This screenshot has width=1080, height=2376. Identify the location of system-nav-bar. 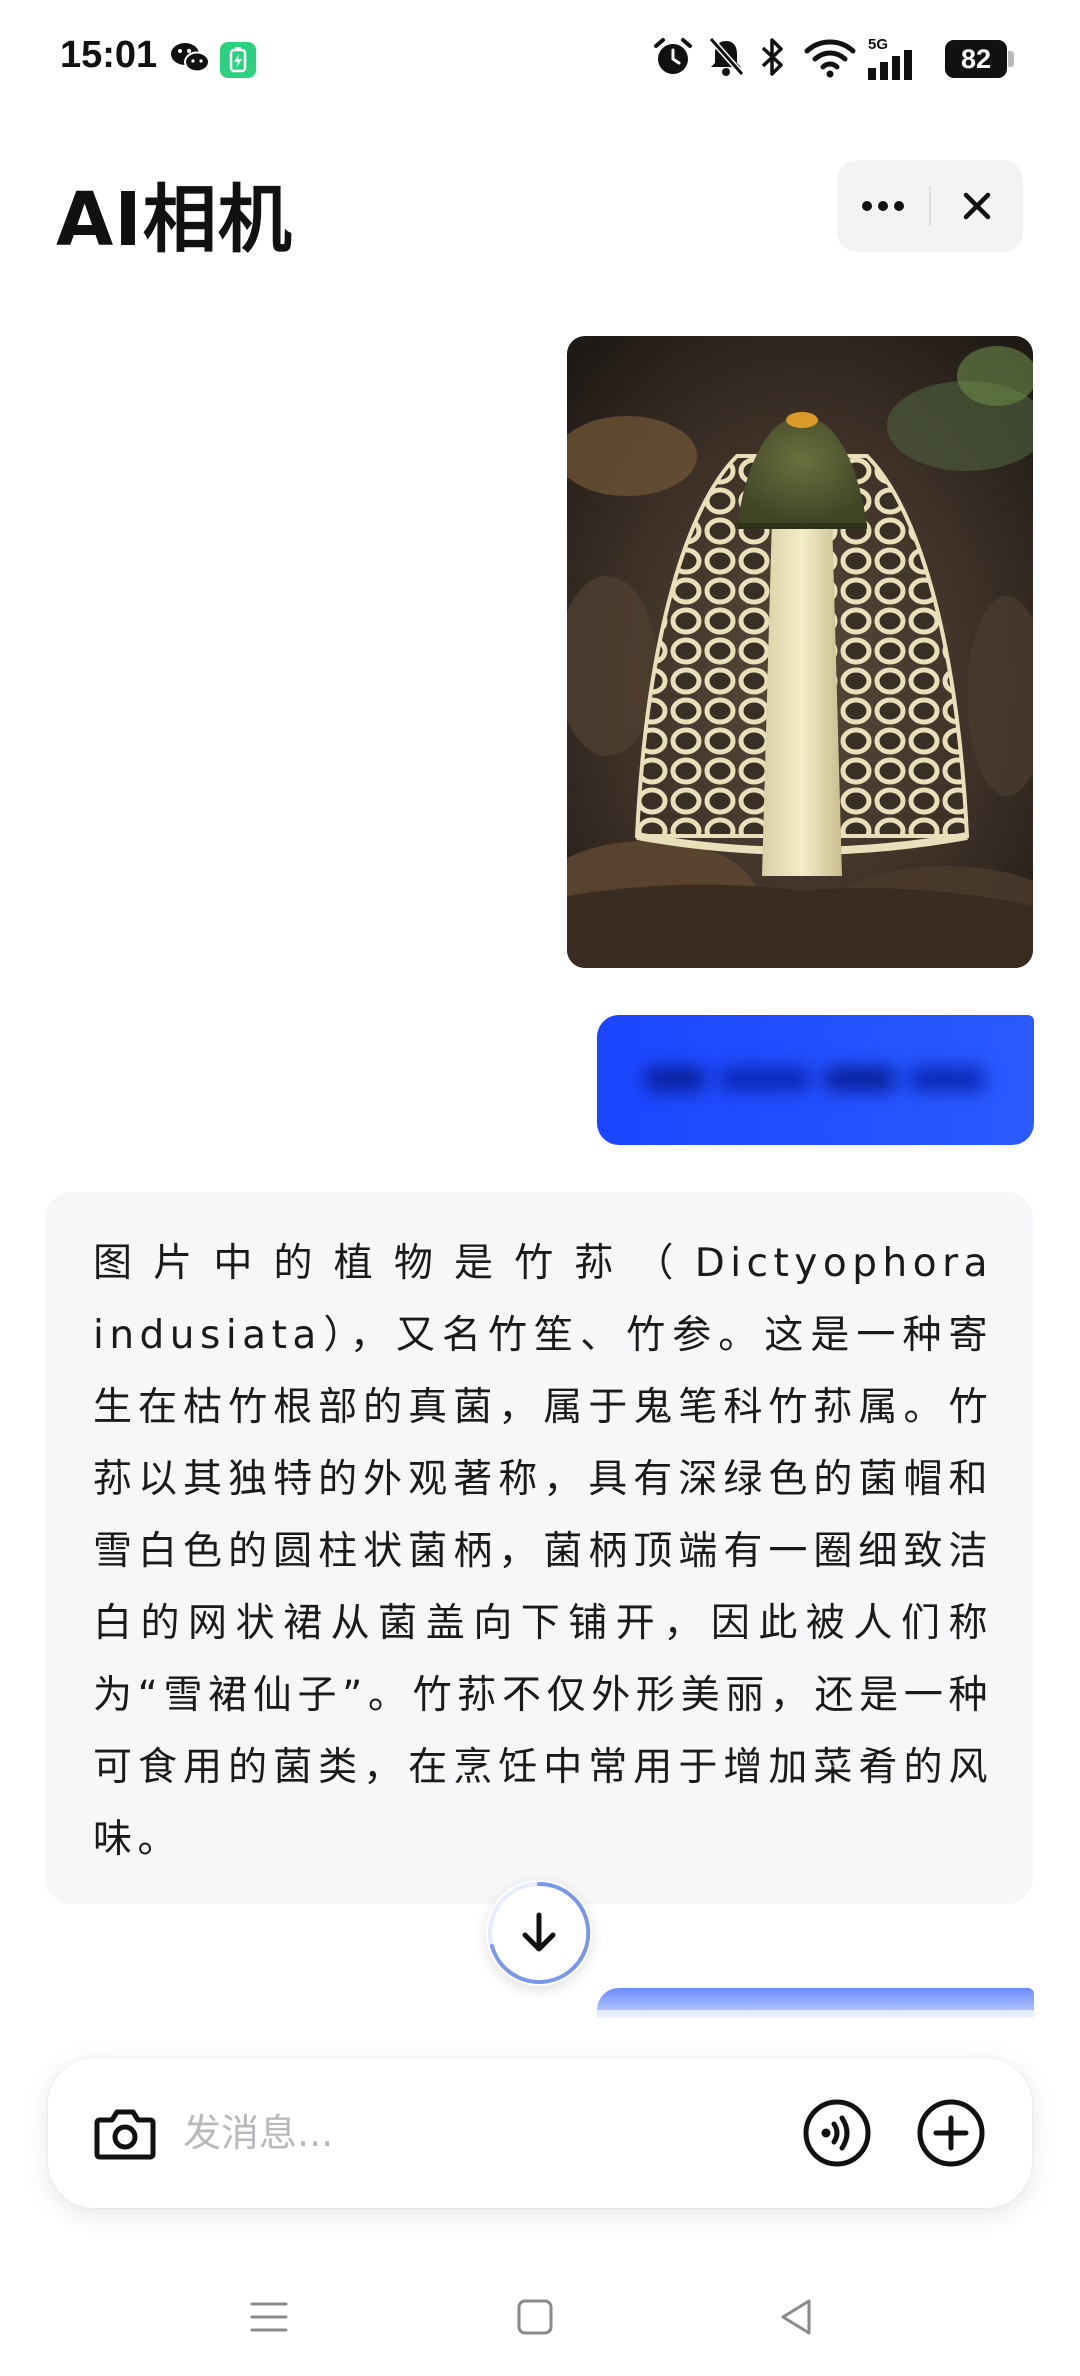
(540, 2319).